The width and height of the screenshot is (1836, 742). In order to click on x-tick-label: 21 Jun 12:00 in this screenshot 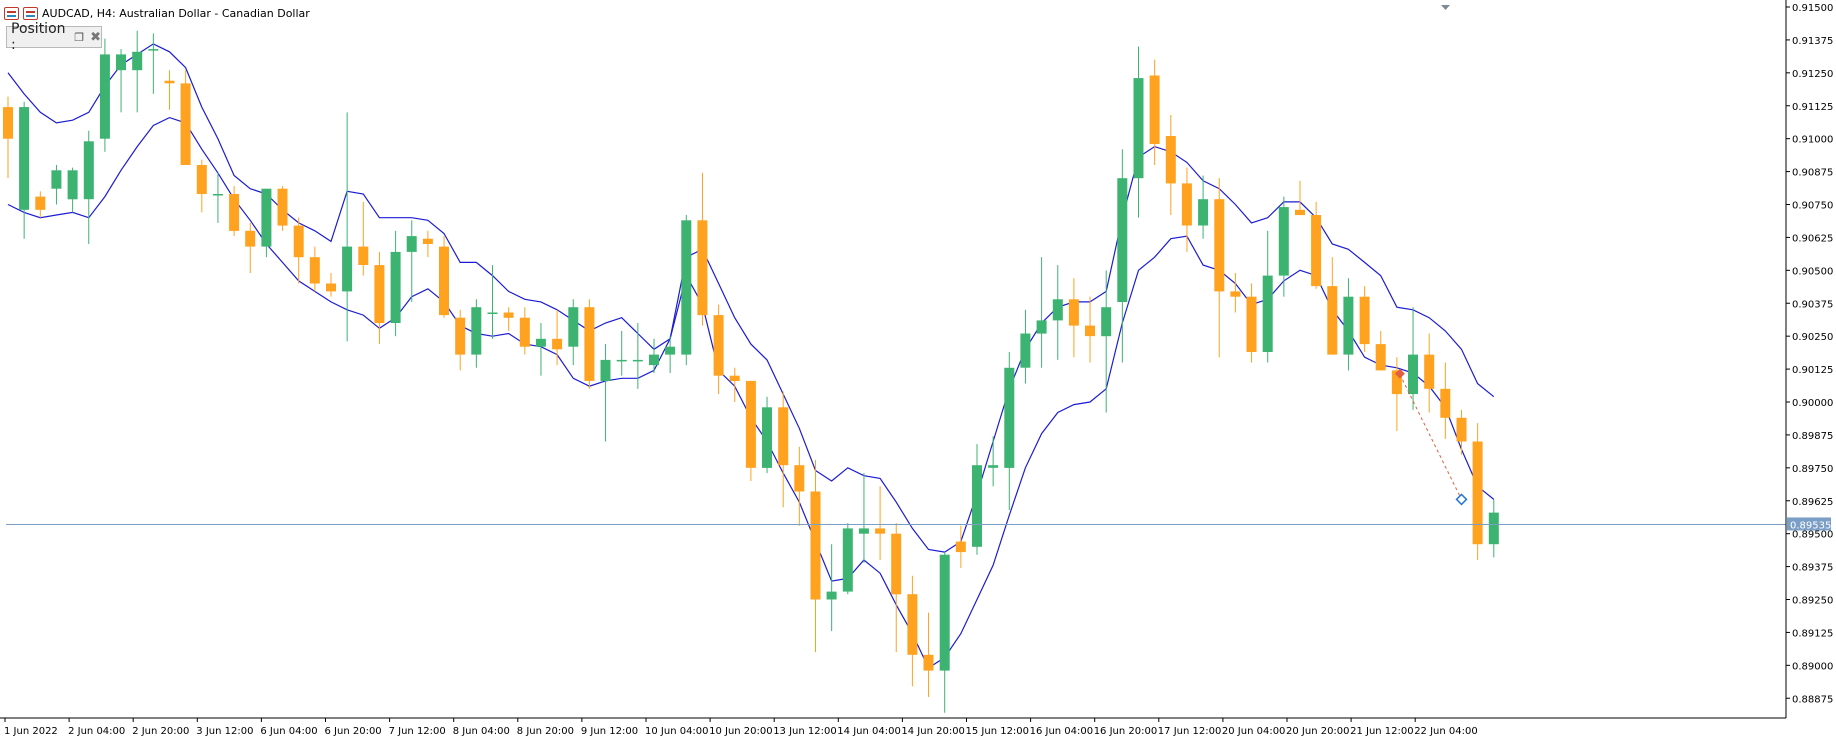, I will do `click(1382, 731)`.